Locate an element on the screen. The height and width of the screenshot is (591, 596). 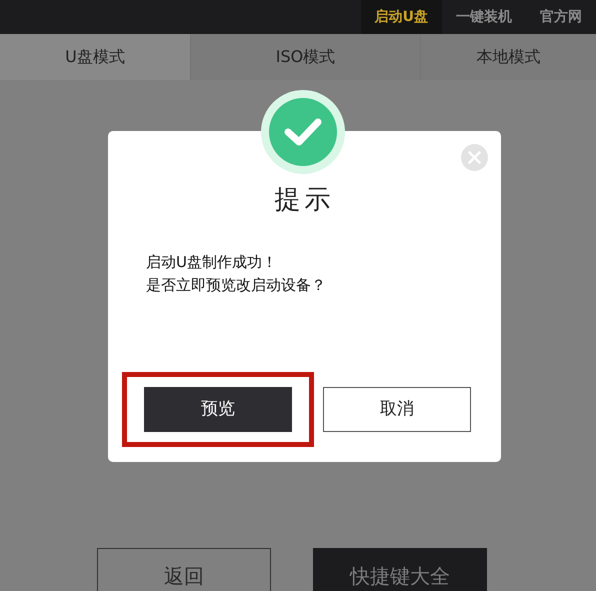
x-icon is located at coordinates (474, 157).